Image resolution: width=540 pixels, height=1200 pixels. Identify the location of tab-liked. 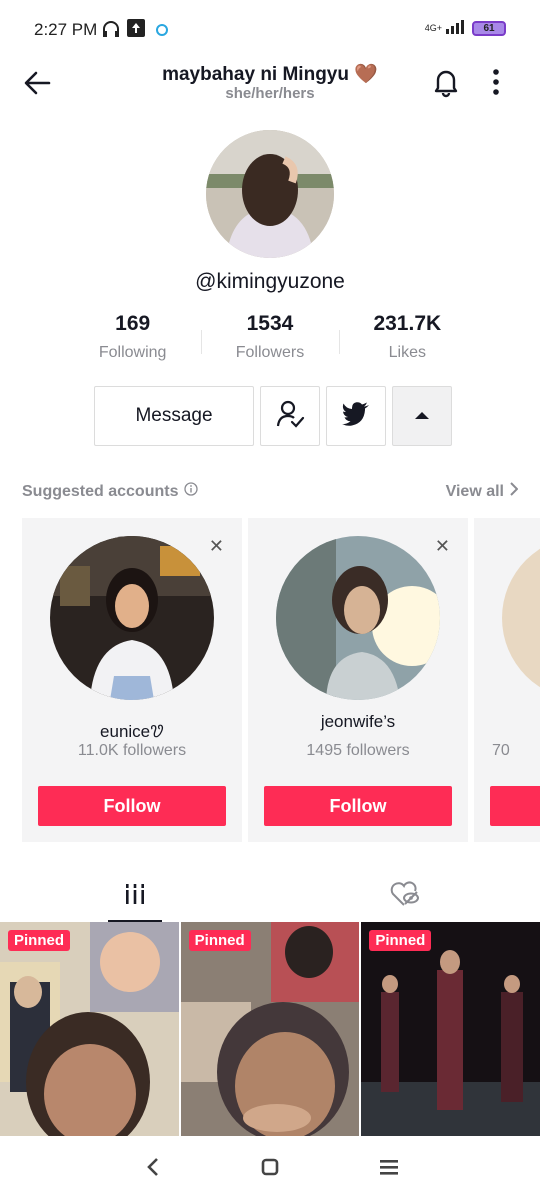
(405, 896).